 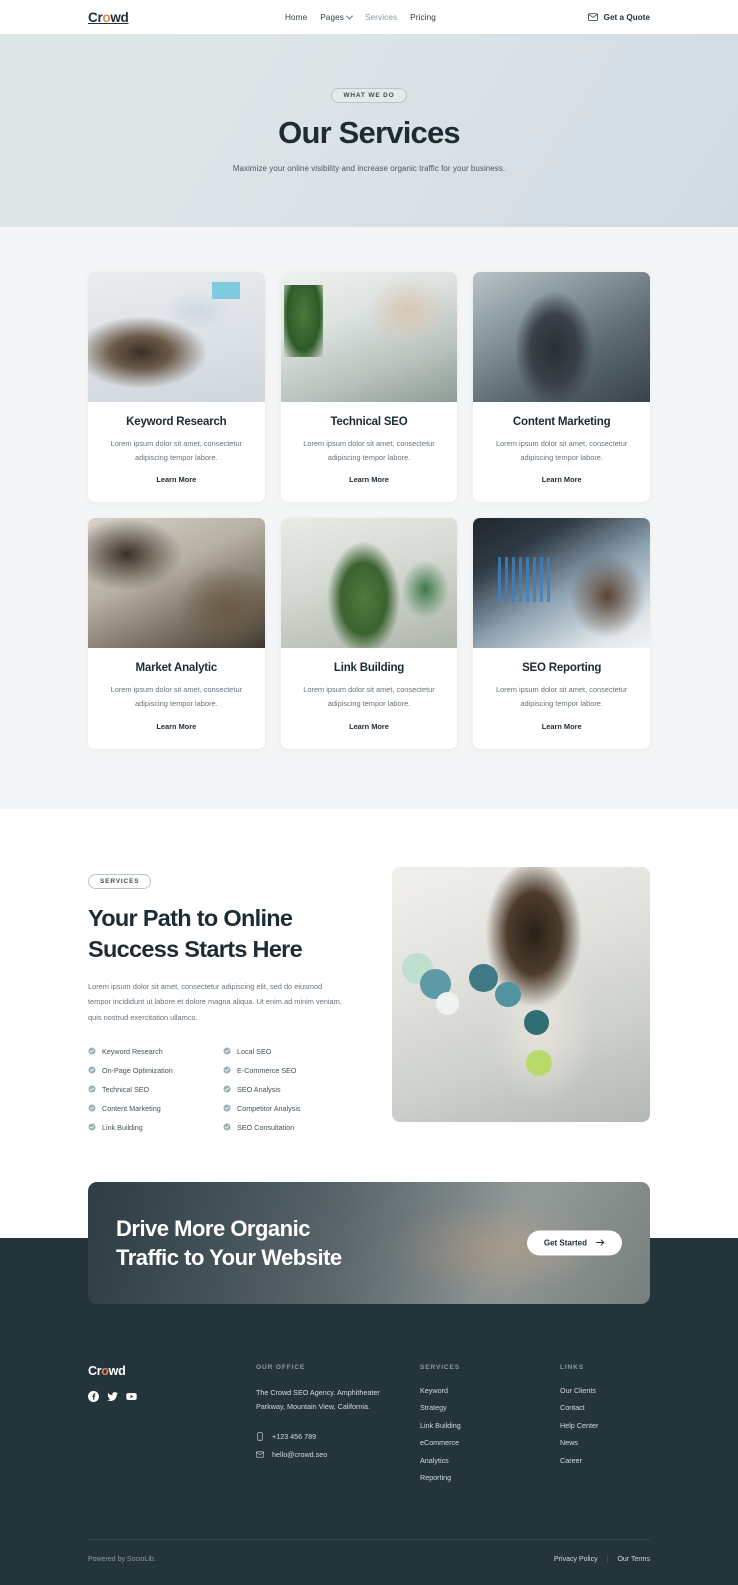 I want to click on get-a-quote-button: Get a Quote, so click(x=618, y=17).